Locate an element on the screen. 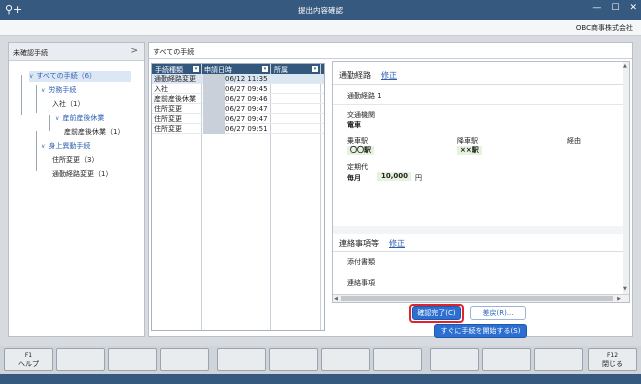 The image size is (641, 384). pass-amount: 10,000 is located at coordinates (394, 176).